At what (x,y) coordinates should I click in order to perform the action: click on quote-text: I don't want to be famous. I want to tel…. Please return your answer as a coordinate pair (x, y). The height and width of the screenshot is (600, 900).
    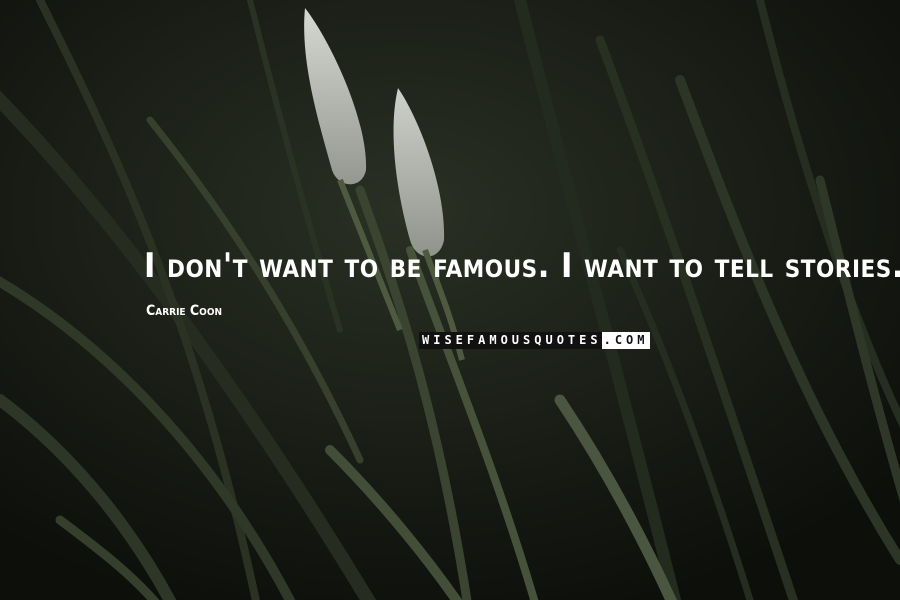
    Looking at the image, I should click on (522, 266).